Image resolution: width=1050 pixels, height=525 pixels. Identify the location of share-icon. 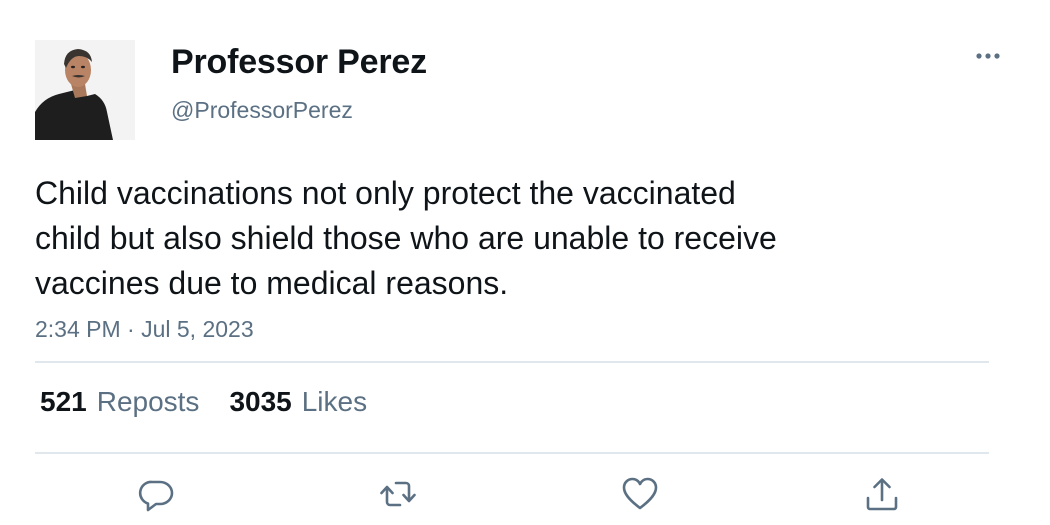
(882, 494).